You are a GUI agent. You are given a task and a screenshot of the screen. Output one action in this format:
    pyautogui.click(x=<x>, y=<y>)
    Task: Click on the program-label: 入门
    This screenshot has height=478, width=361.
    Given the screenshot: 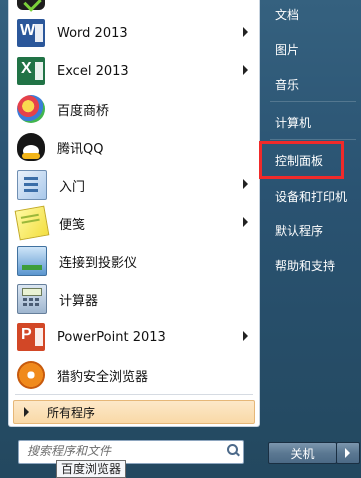 What is the action you would take?
    pyautogui.click(x=72, y=187)
    